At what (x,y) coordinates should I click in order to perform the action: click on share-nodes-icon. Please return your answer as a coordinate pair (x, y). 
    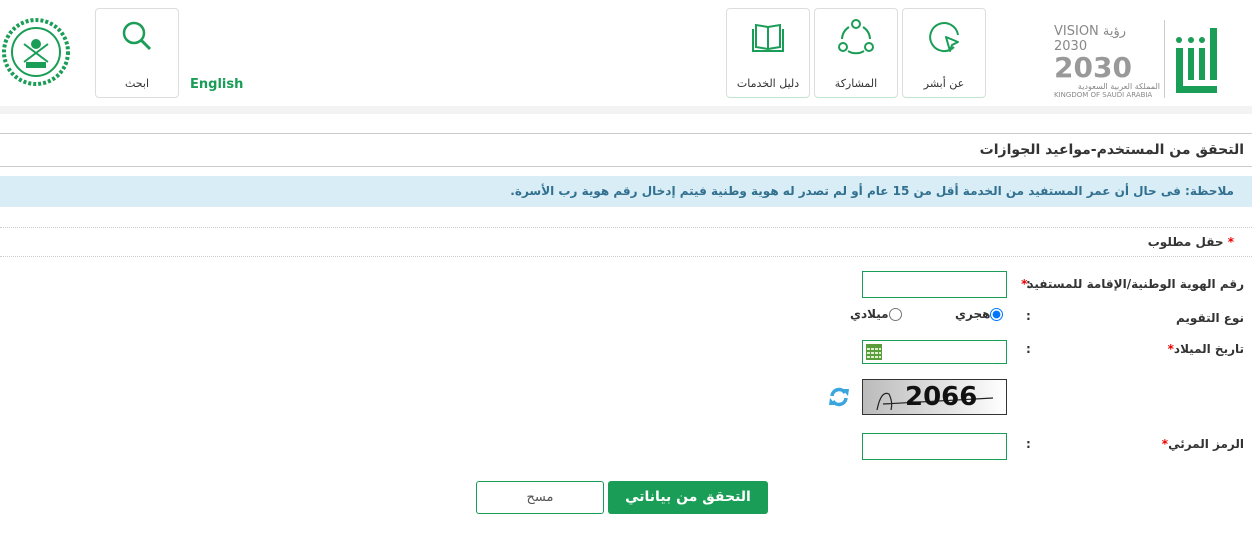
    Looking at the image, I should click on (856, 37).